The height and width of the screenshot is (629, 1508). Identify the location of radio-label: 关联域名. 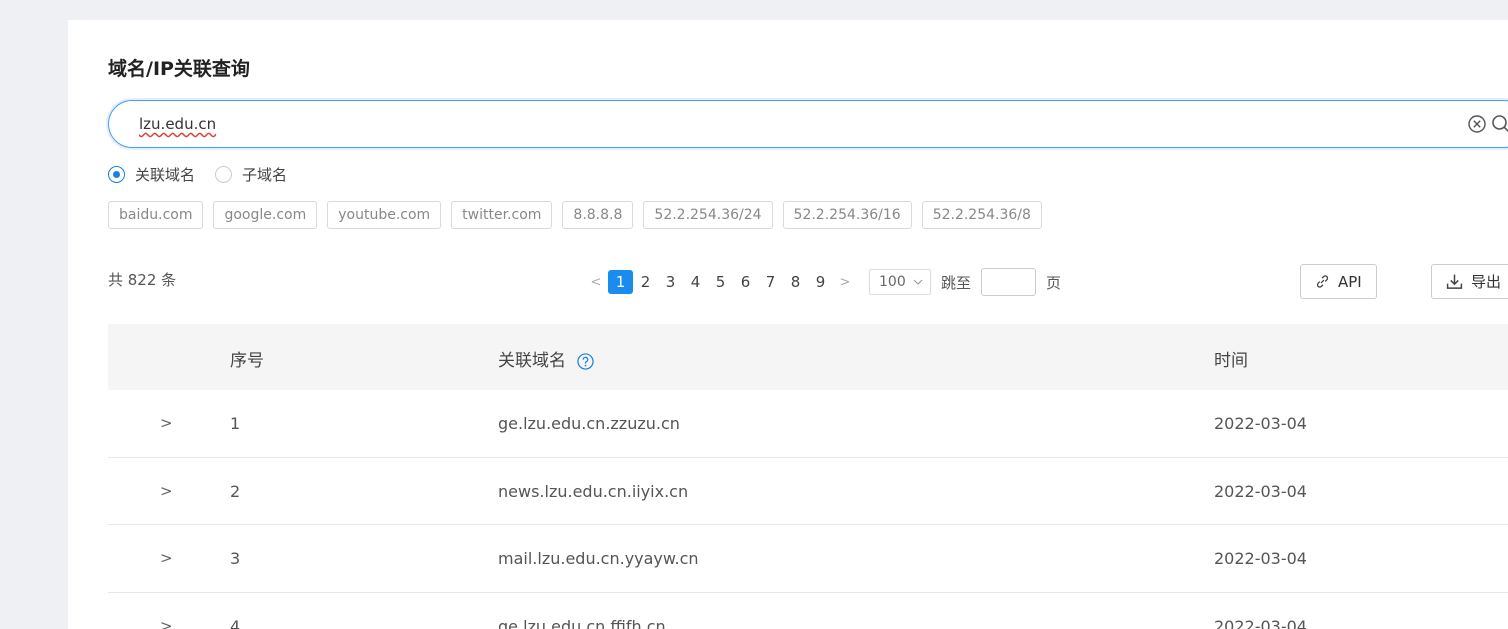
(165, 175).